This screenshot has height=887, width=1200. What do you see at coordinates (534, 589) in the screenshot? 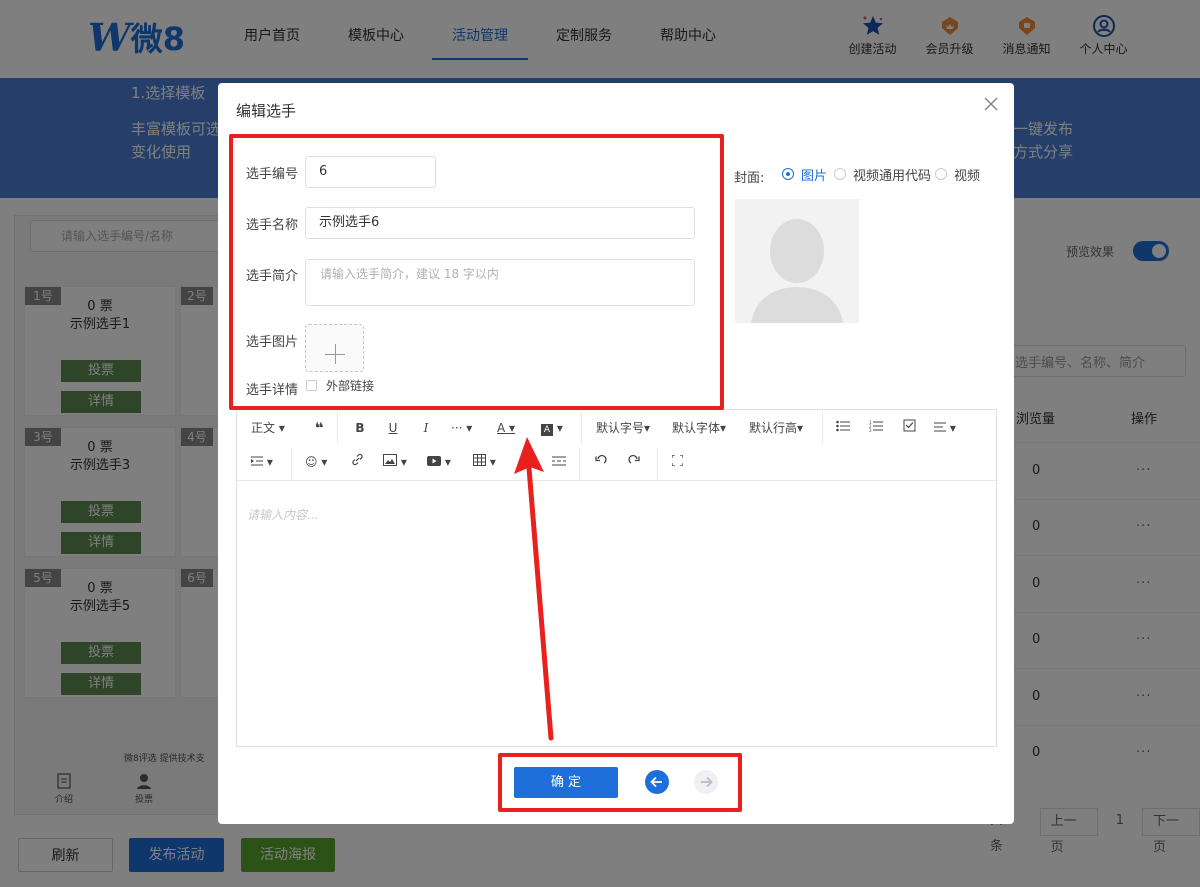
I see `annotation-arrow` at bounding box center [534, 589].